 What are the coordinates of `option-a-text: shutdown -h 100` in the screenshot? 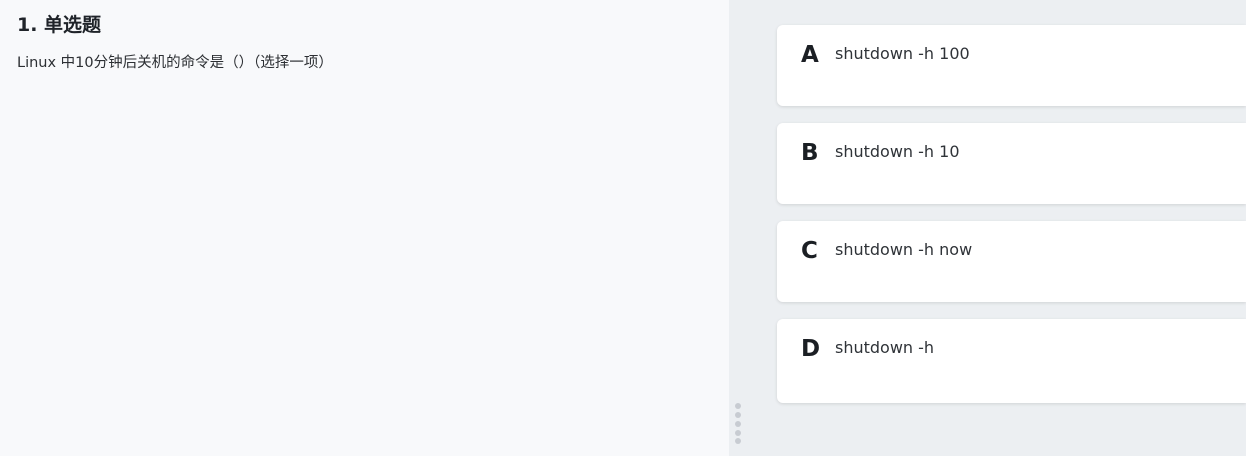 It's located at (902, 53).